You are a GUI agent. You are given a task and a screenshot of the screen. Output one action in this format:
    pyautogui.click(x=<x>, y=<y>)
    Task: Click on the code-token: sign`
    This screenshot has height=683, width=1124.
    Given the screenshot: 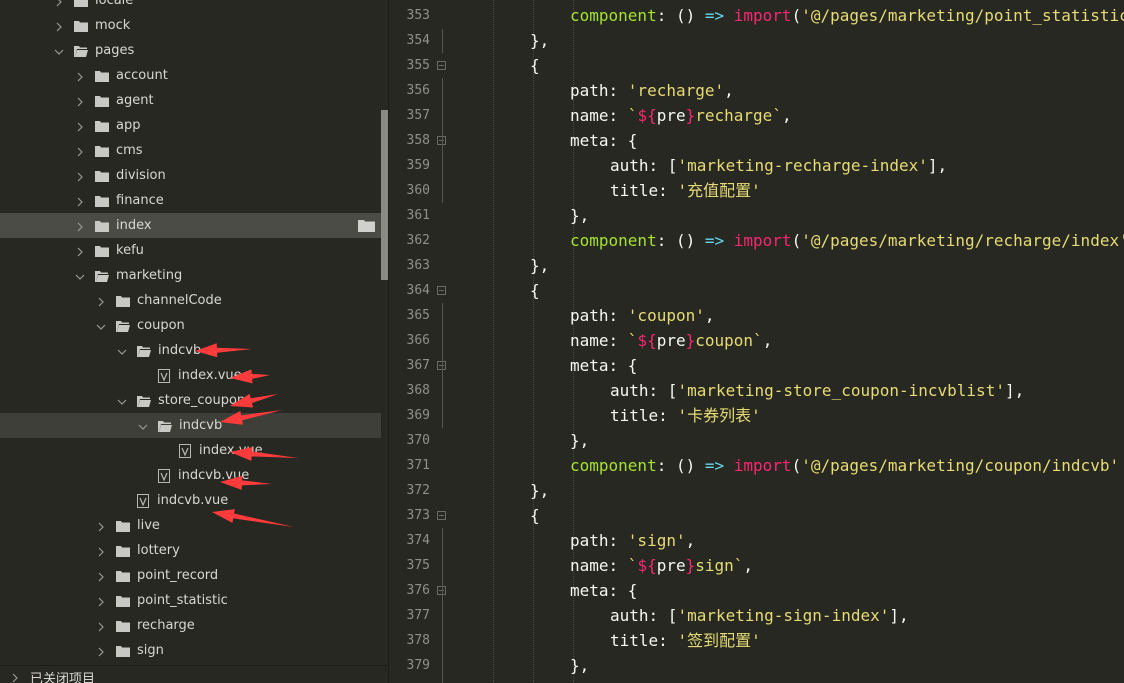 What is the action you would take?
    pyautogui.click(x=719, y=565)
    